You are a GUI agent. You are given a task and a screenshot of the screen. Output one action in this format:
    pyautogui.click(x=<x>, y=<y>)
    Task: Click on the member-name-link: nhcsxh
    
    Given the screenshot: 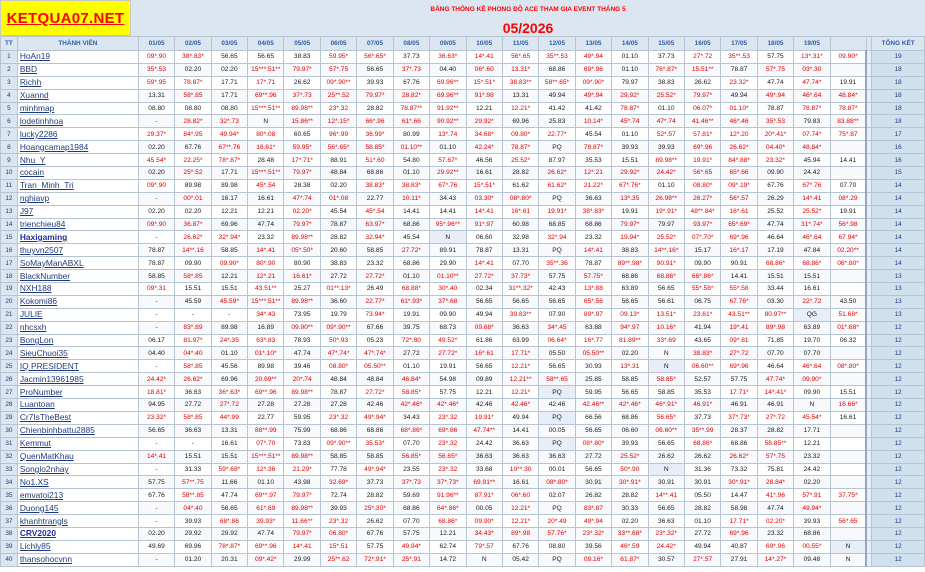 What is the action you would take?
    pyautogui.click(x=77, y=327)
    